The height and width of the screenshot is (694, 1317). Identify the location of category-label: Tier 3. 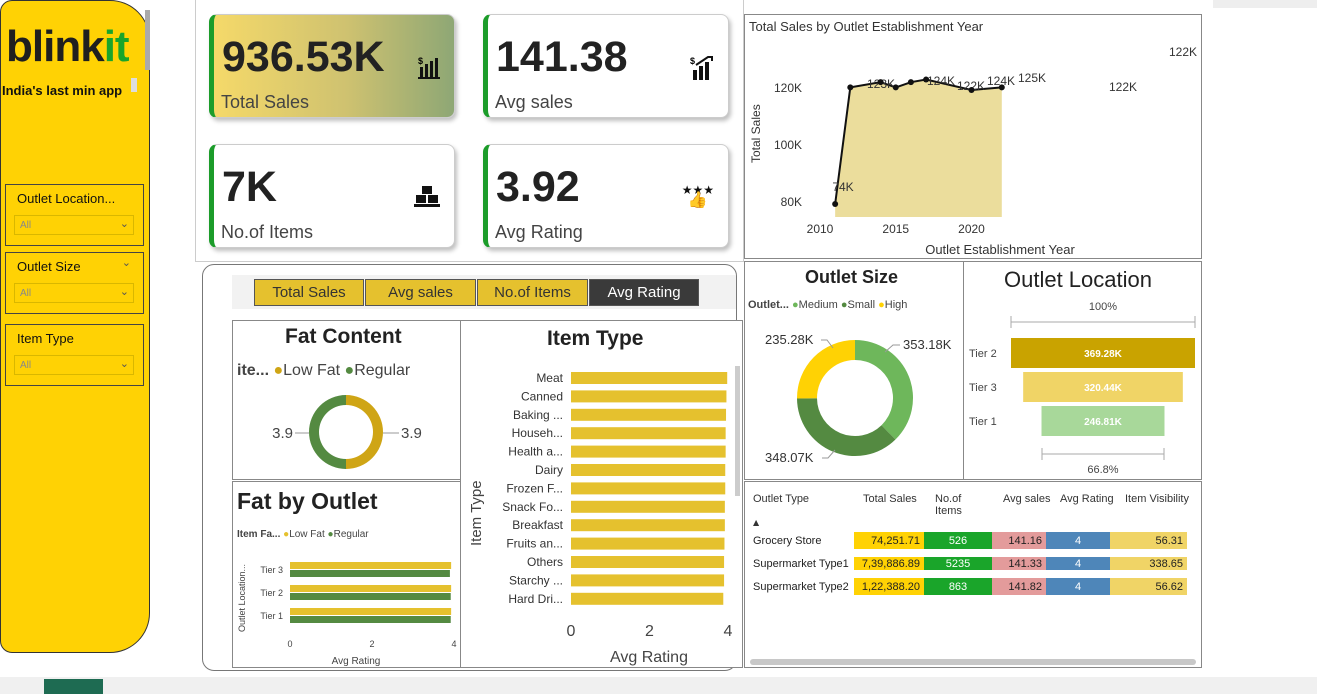
(983, 388).